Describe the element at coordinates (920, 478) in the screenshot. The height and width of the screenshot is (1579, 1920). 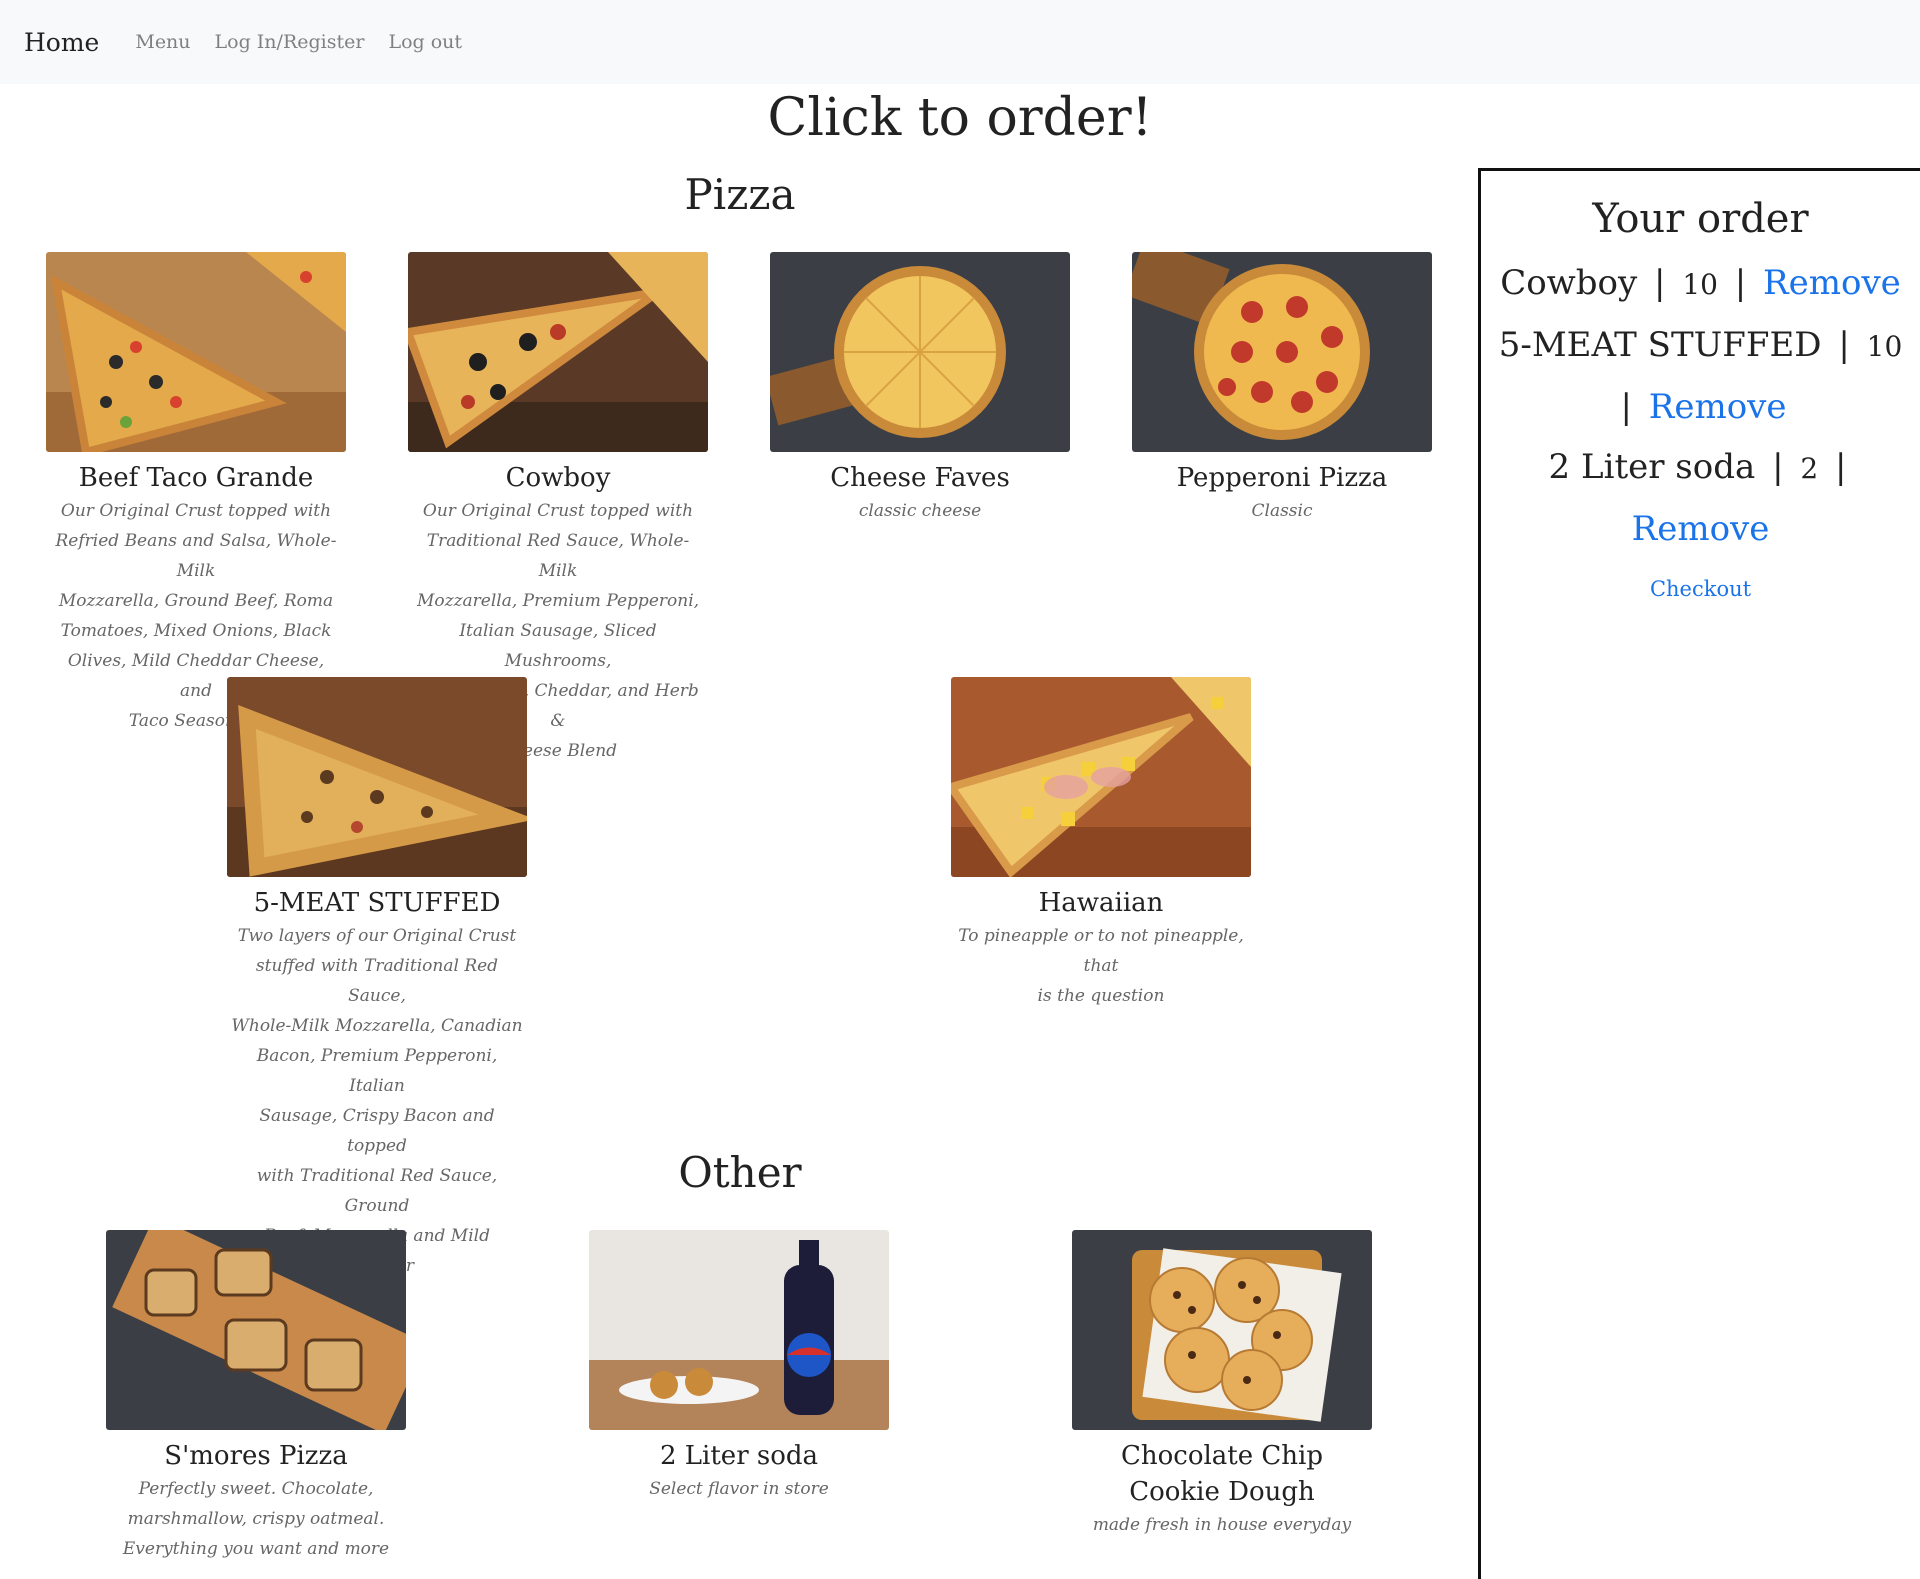
I see `item-name: Cheese Faves` at that location.